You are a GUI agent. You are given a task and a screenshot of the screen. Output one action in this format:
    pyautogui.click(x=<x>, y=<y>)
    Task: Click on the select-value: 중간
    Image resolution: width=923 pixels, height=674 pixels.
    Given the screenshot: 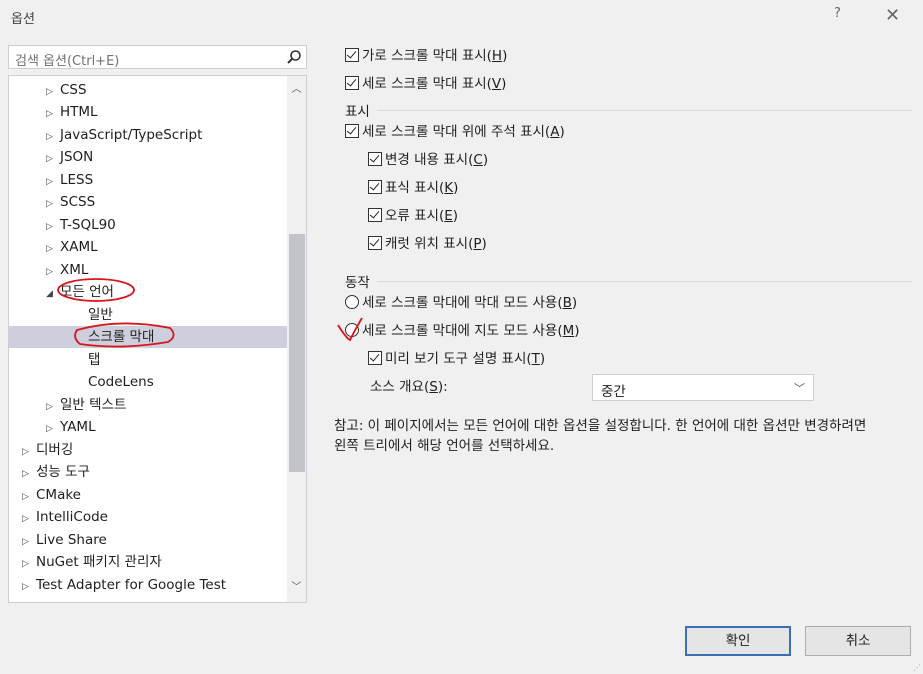 What is the action you would take?
    pyautogui.click(x=613, y=392)
    